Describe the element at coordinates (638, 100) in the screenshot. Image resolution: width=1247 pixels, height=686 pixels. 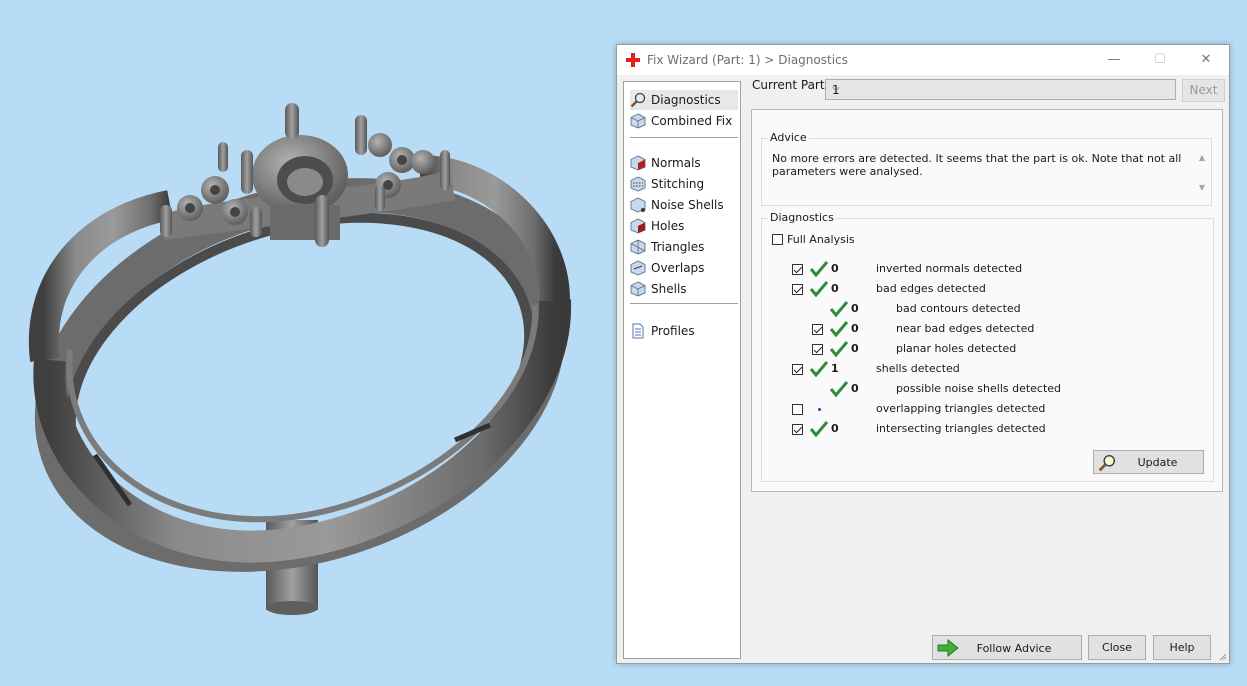
I see `magnifier-icon` at that location.